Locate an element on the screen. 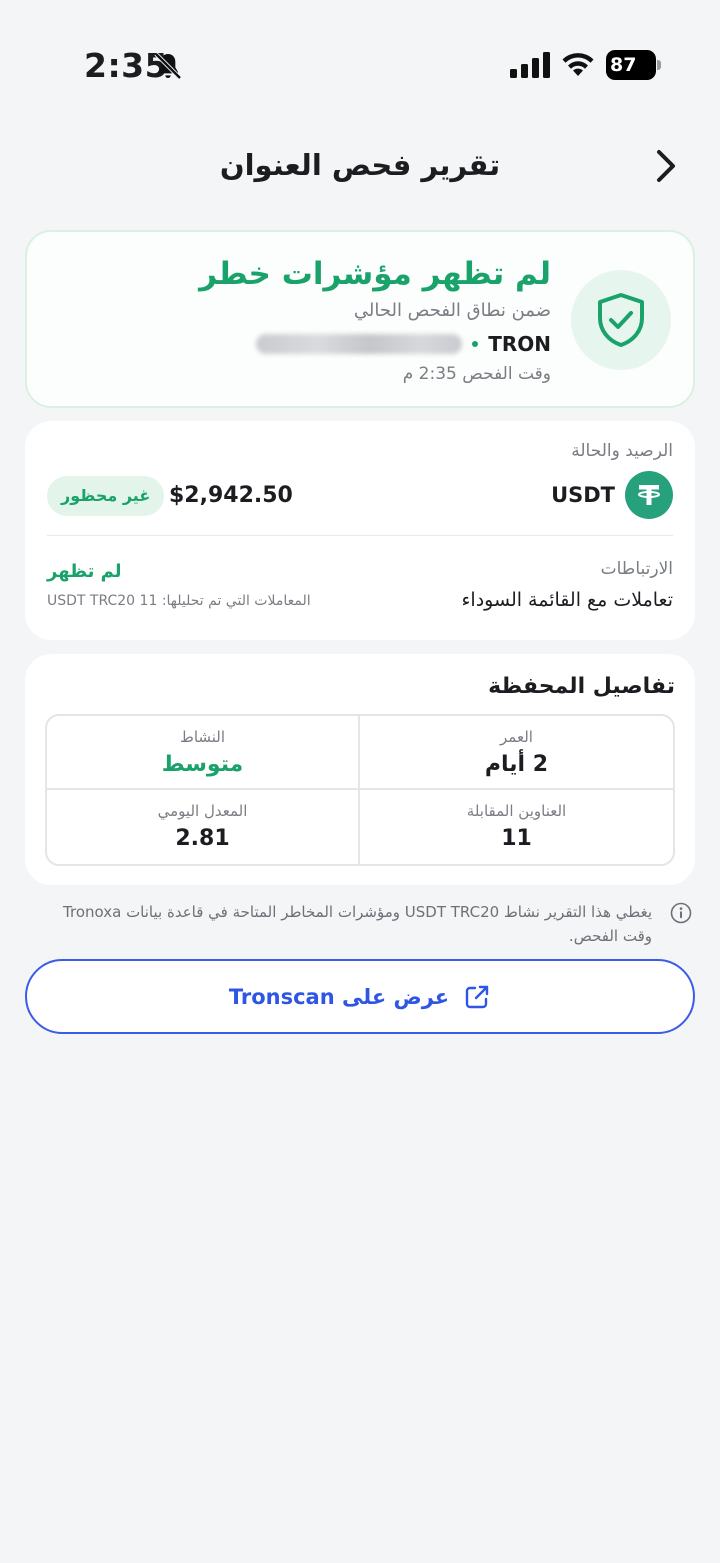 This screenshot has height=1563, width=720. age-value: 2 أيام is located at coordinates (516, 764).